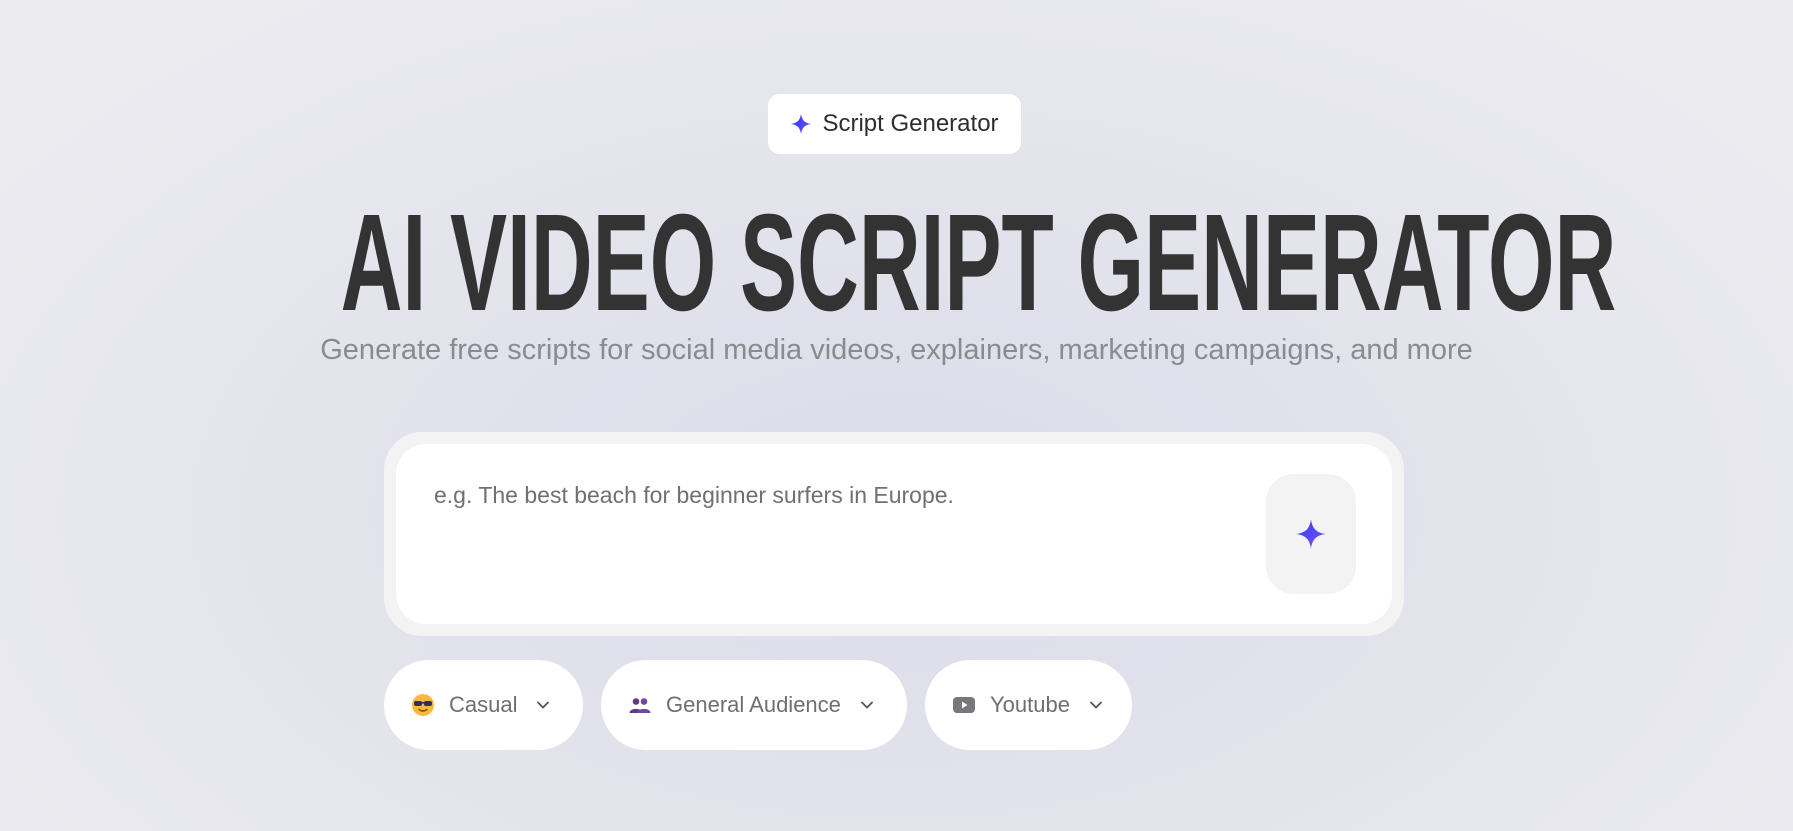  I want to click on platform-select: Youtube, so click(1028, 705).